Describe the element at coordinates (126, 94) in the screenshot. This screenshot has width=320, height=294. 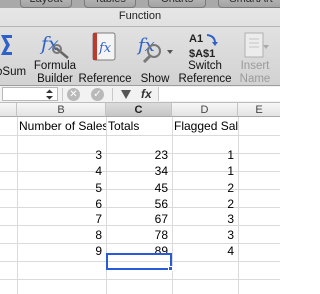
I see `function-dropdown-icon` at that location.